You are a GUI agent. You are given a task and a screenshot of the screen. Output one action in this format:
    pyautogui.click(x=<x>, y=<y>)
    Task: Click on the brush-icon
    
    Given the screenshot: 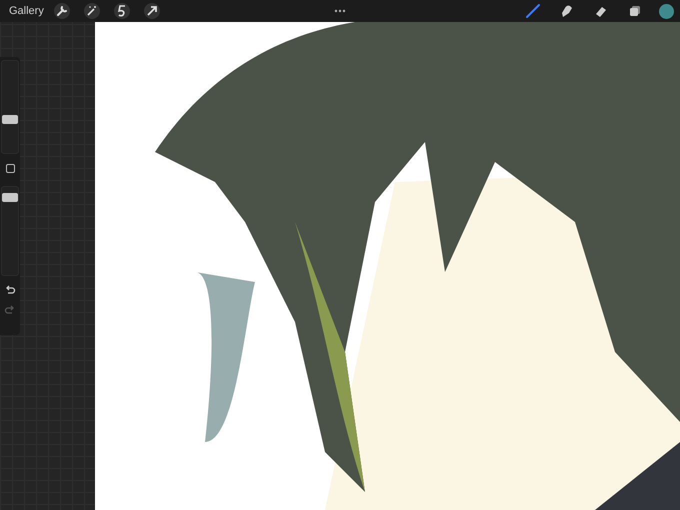 What is the action you would take?
    pyautogui.click(x=533, y=11)
    